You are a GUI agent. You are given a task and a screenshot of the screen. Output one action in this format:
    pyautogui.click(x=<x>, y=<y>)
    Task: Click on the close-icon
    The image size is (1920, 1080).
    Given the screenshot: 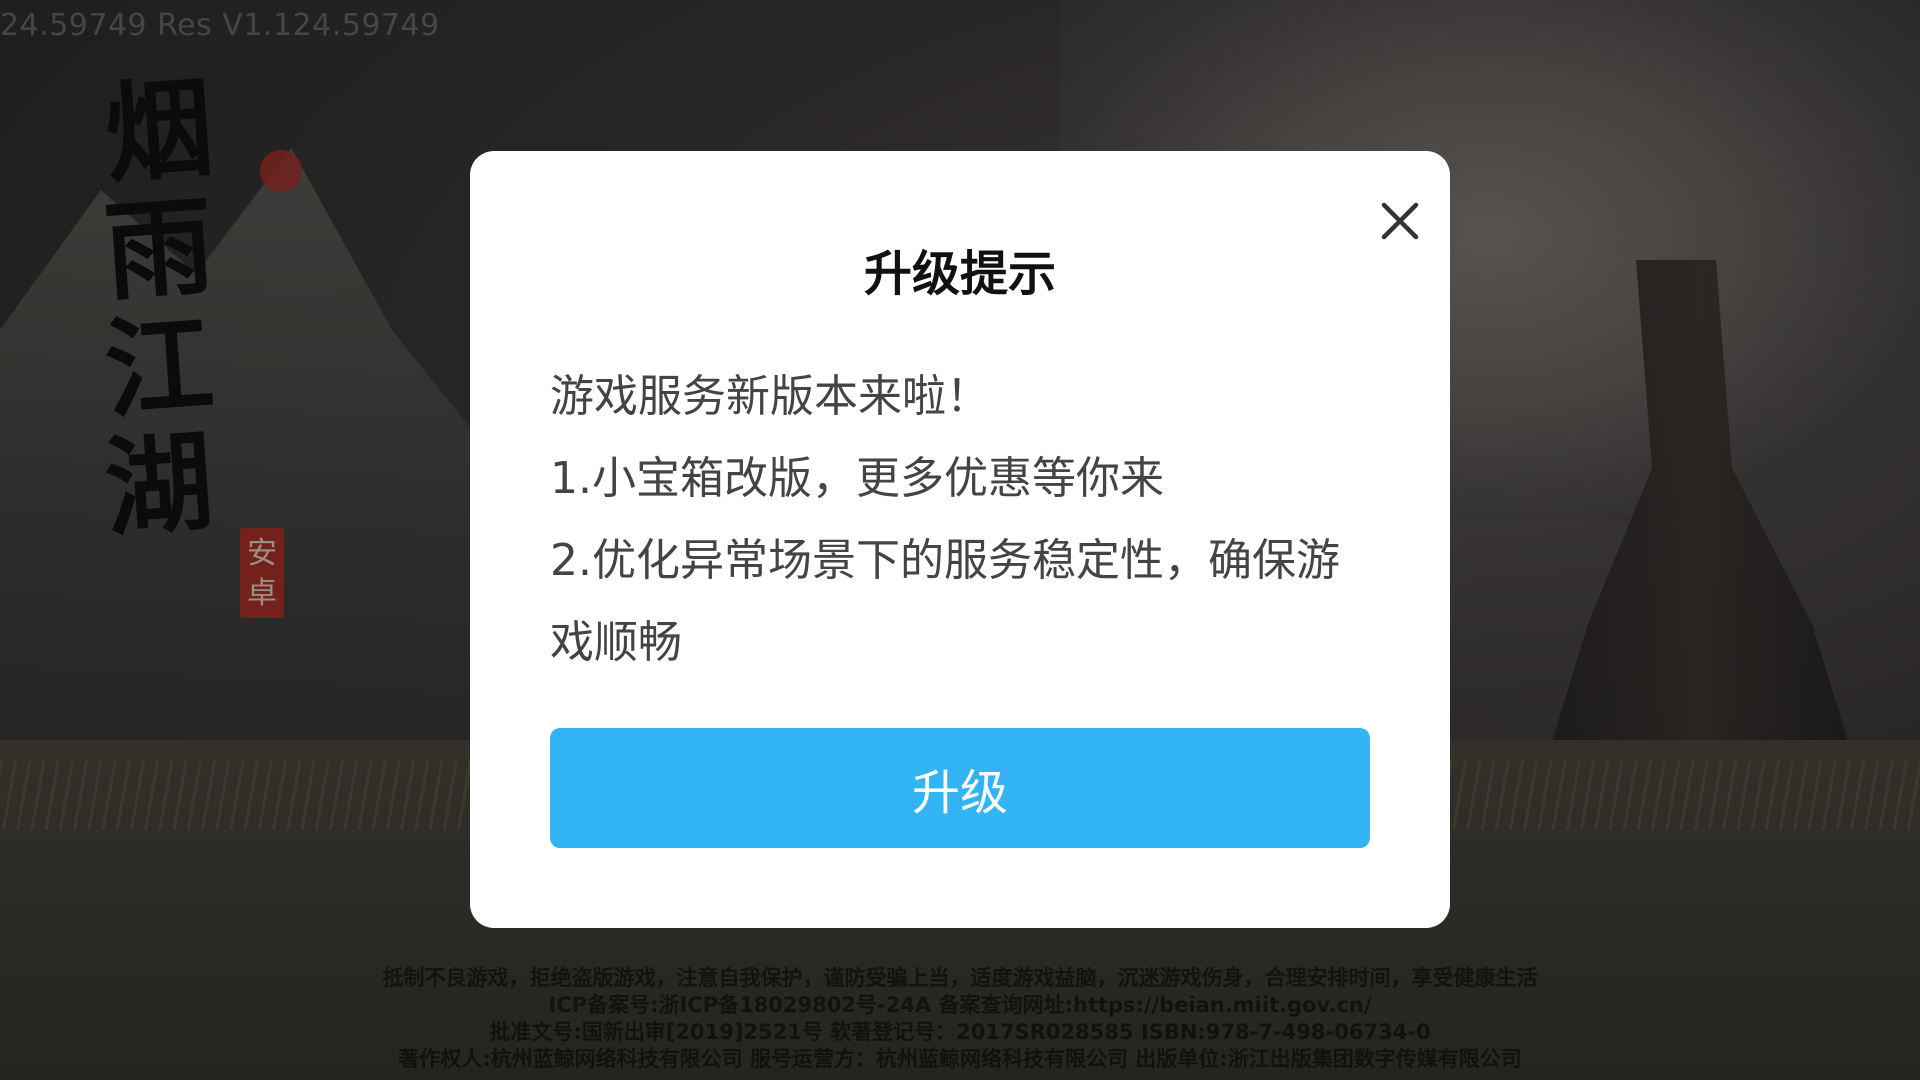 What is the action you would take?
    pyautogui.click(x=1400, y=221)
    